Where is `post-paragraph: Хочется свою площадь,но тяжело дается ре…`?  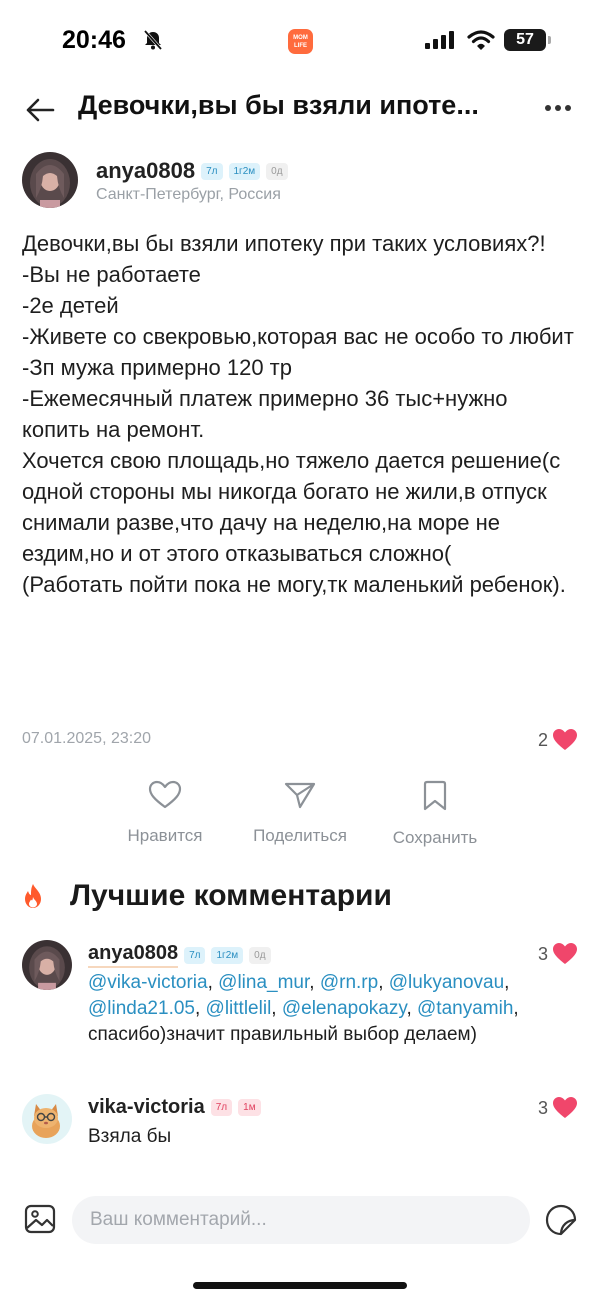 post-paragraph: Хочется свою площадь,но тяжело дается ре… is located at coordinates (294, 507).